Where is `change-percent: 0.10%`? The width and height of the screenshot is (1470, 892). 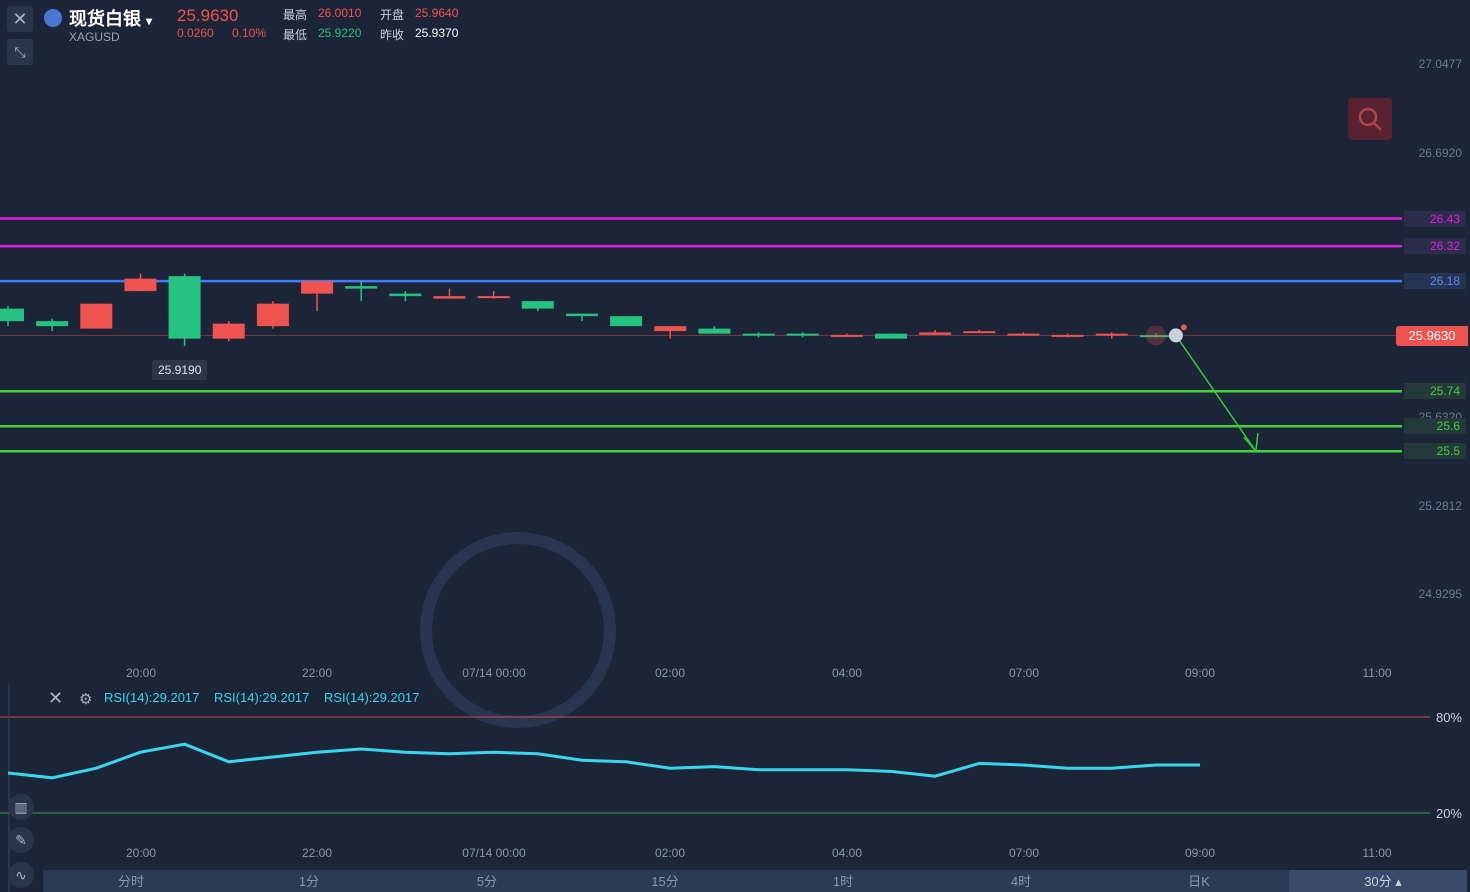 change-percent: 0.10% is located at coordinates (249, 33).